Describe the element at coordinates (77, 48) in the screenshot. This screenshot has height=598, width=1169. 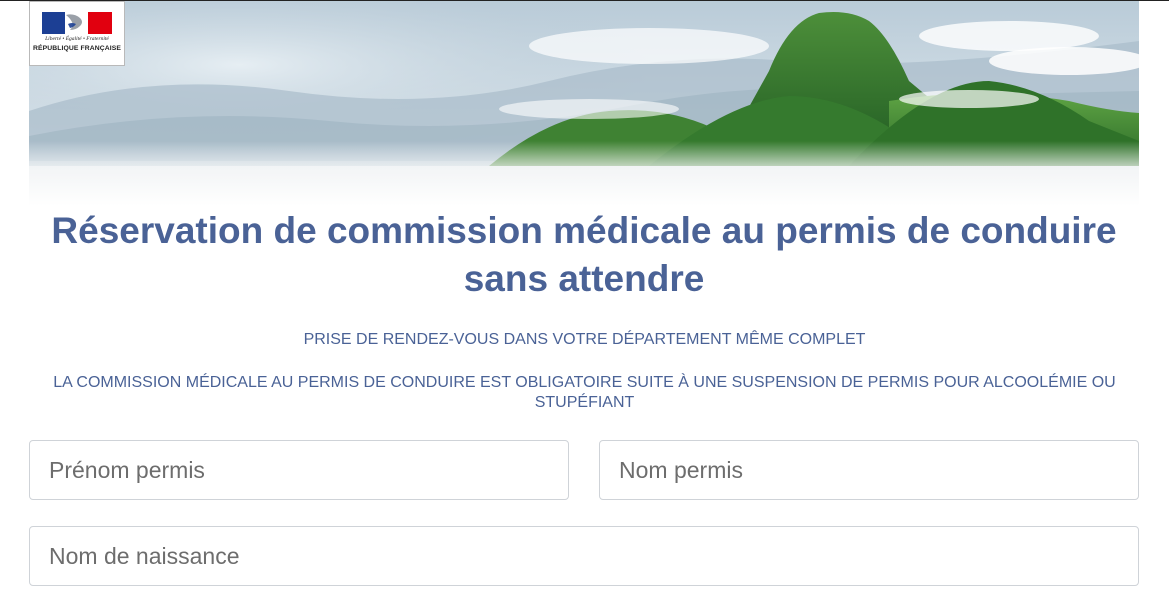
I see `logo-name: RÉPUBLIQUE FRANÇAISE` at that location.